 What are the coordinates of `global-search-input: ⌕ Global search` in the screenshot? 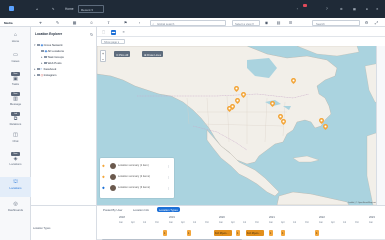 It's located at (188, 22).